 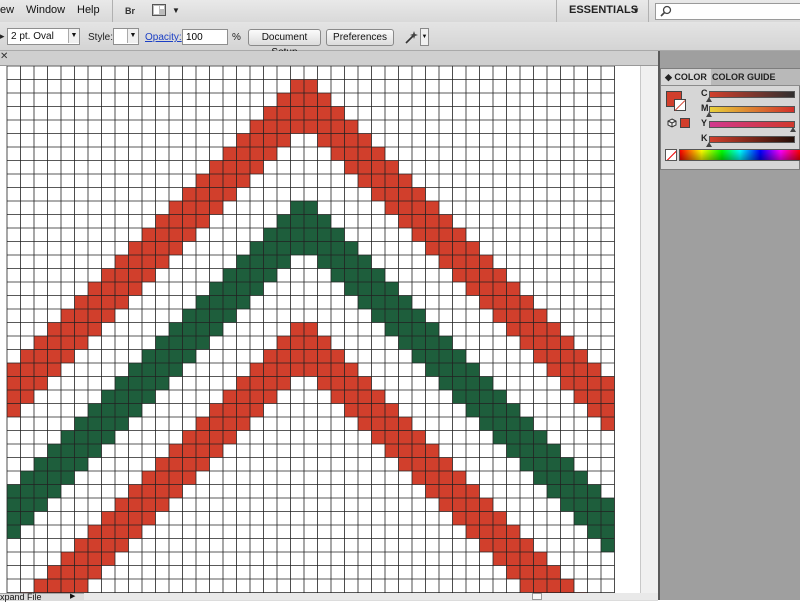 I want to click on slider-magenta: M, so click(x=750, y=110).